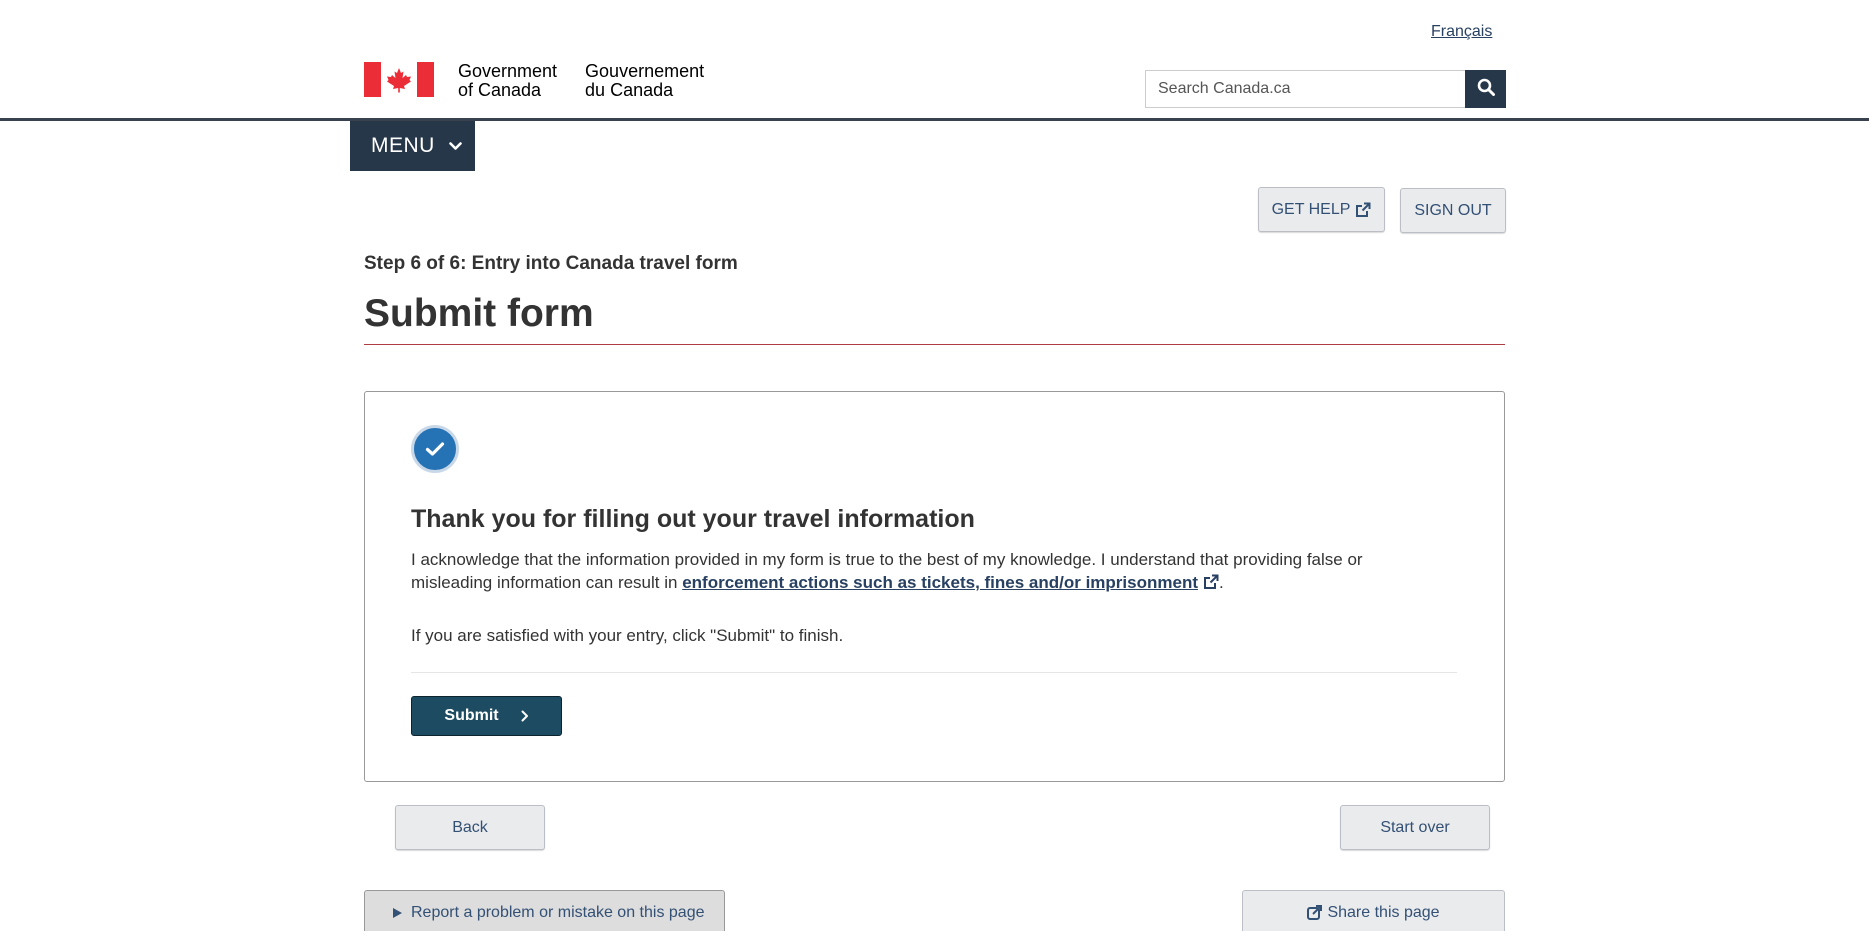 This screenshot has width=1869, height=931. I want to click on site-search, so click(1325, 89).